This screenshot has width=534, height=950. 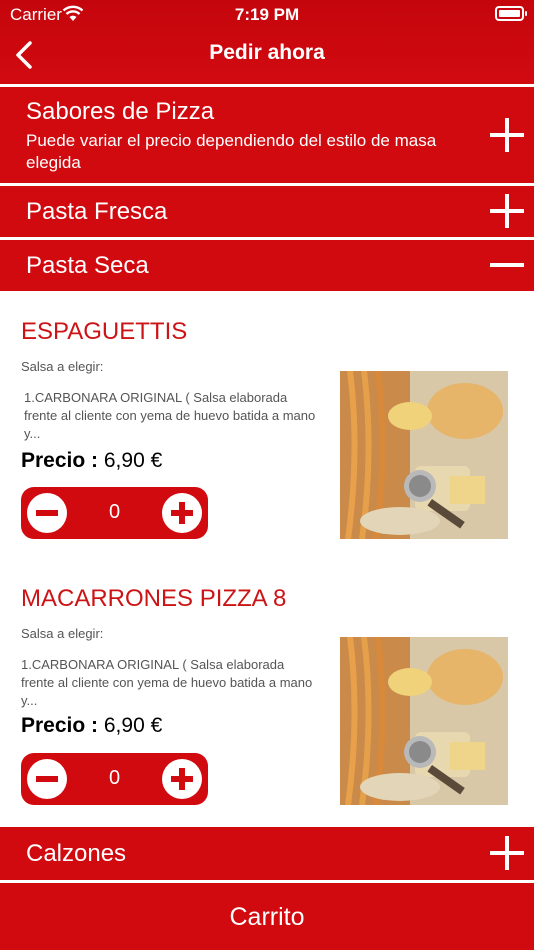 What do you see at coordinates (104, 331) in the screenshot?
I see `product-name: ESPAGUETTIS` at bounding box center [104, 331].